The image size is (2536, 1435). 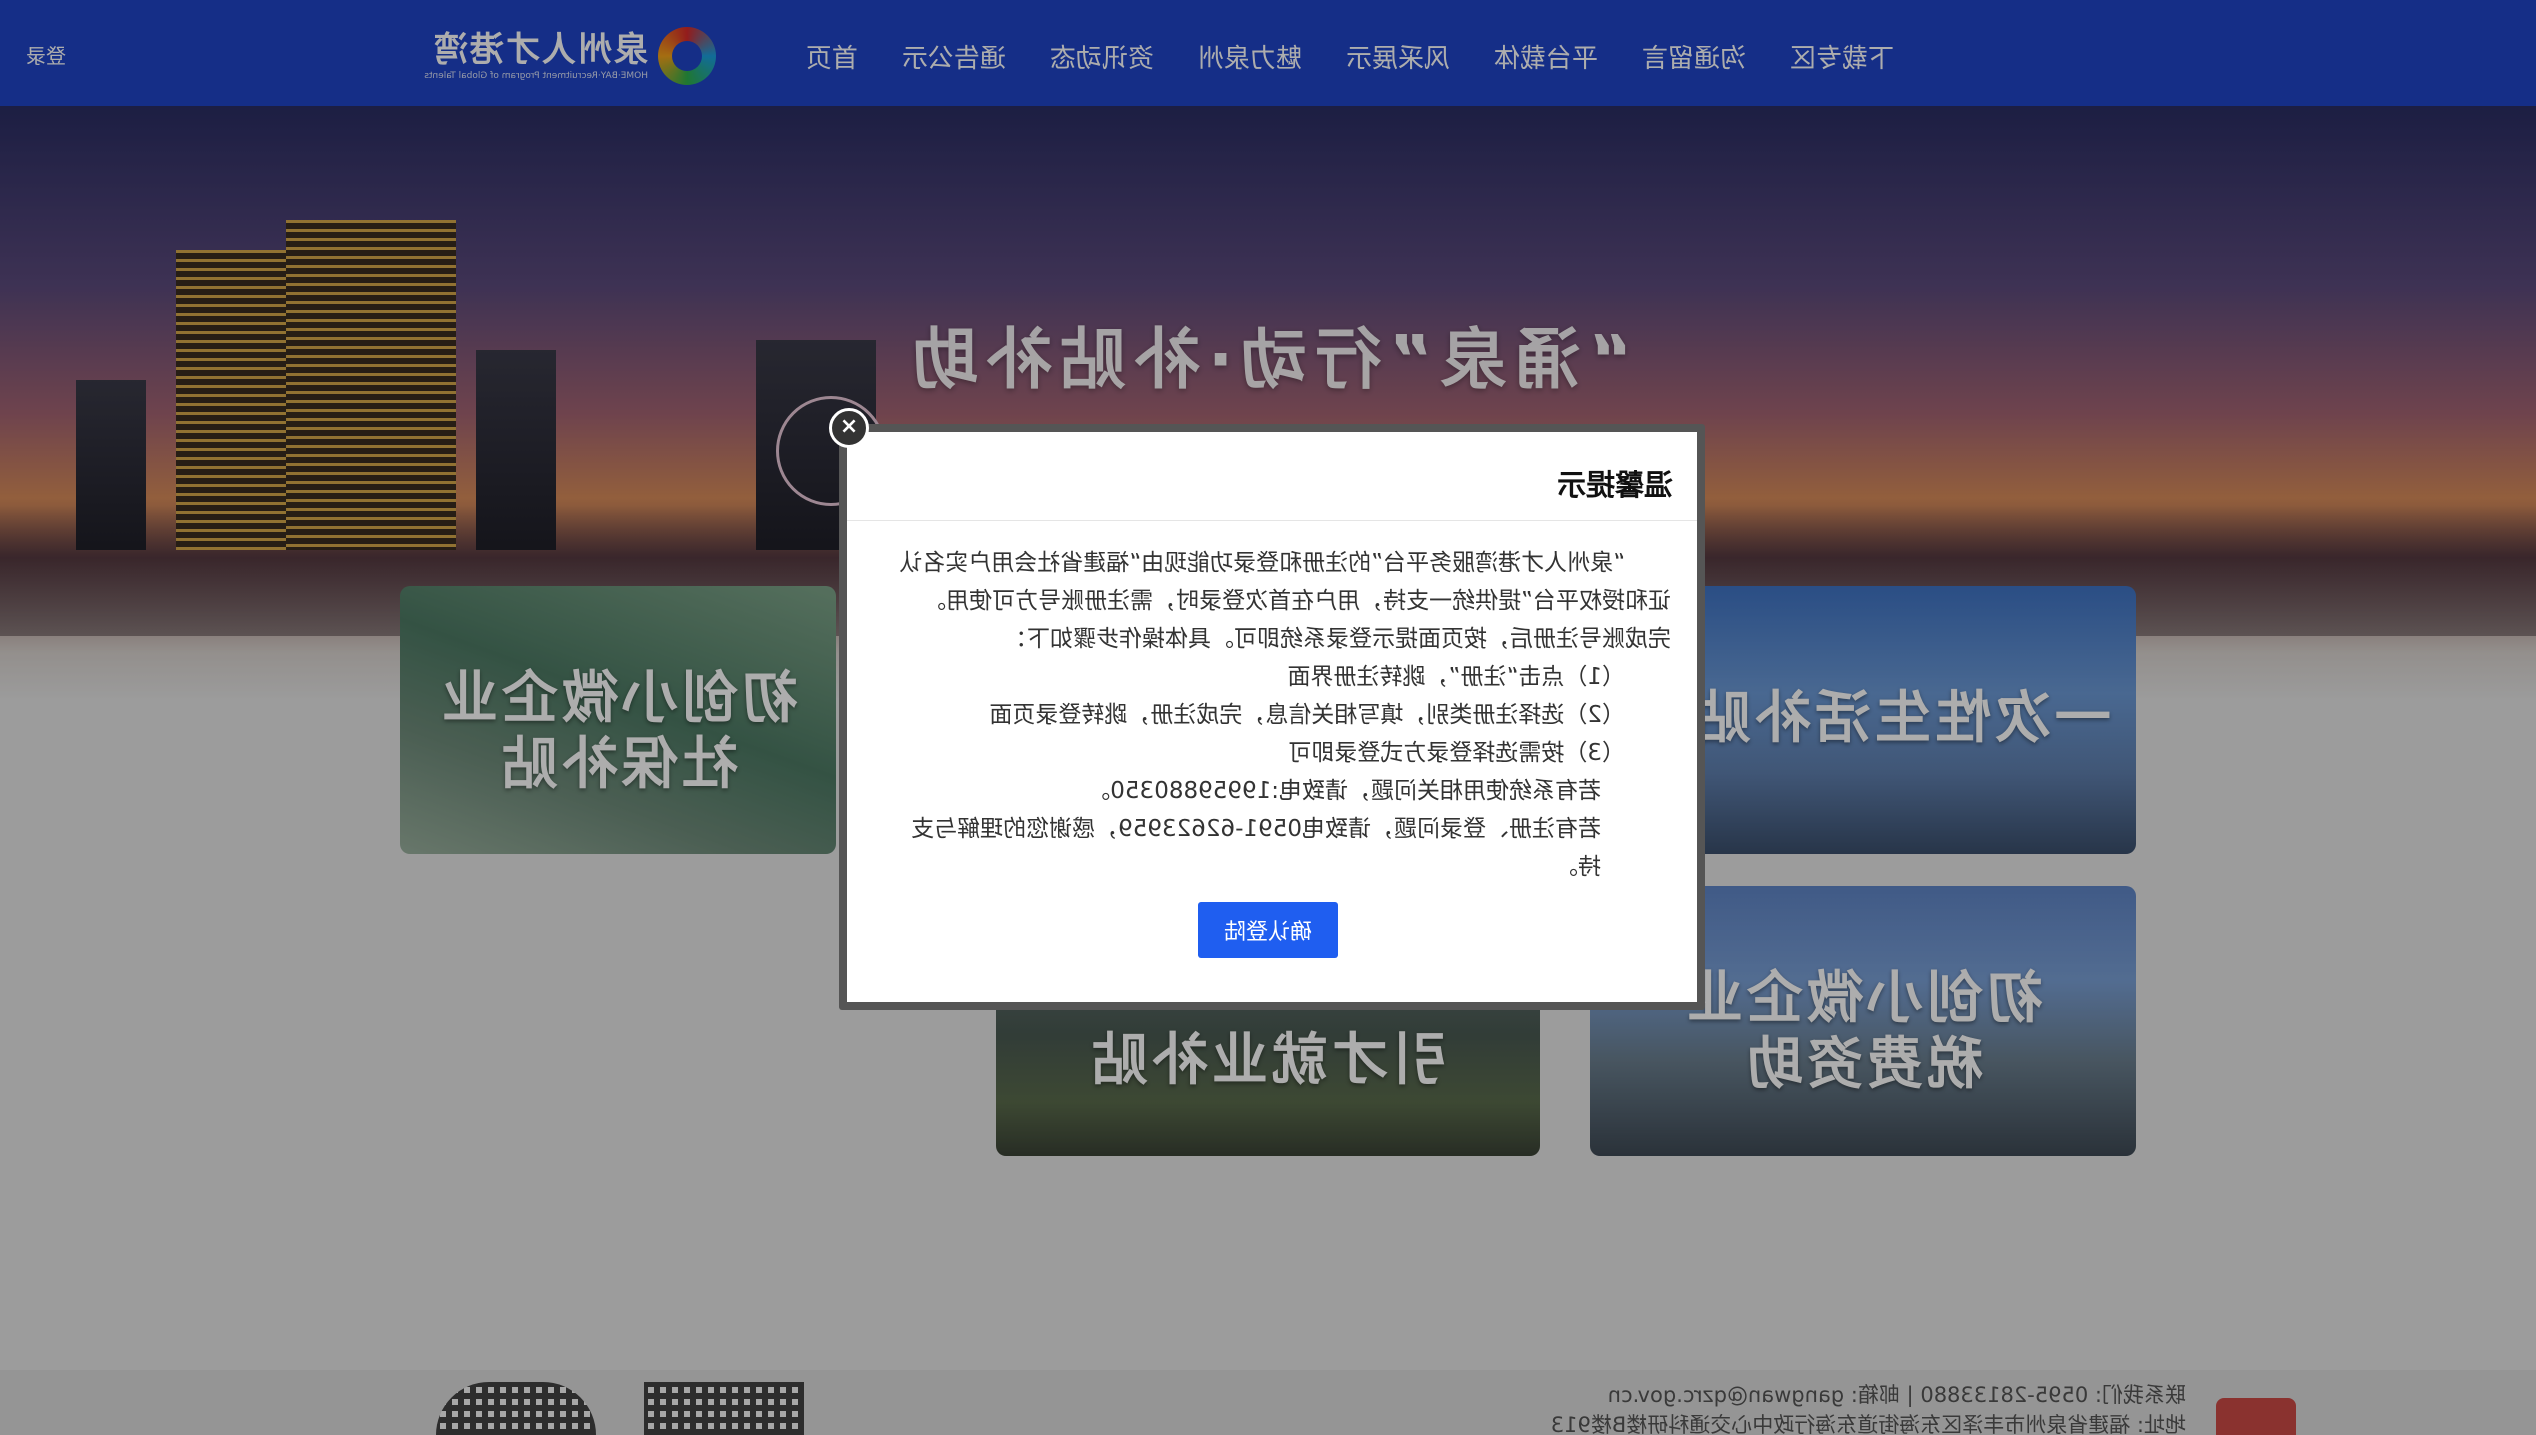 I want to click on dialog-line: 若有注册、登录问题，请致电0591-62623959，感谢您的理解与支持。, so click(x=1256, y=848).